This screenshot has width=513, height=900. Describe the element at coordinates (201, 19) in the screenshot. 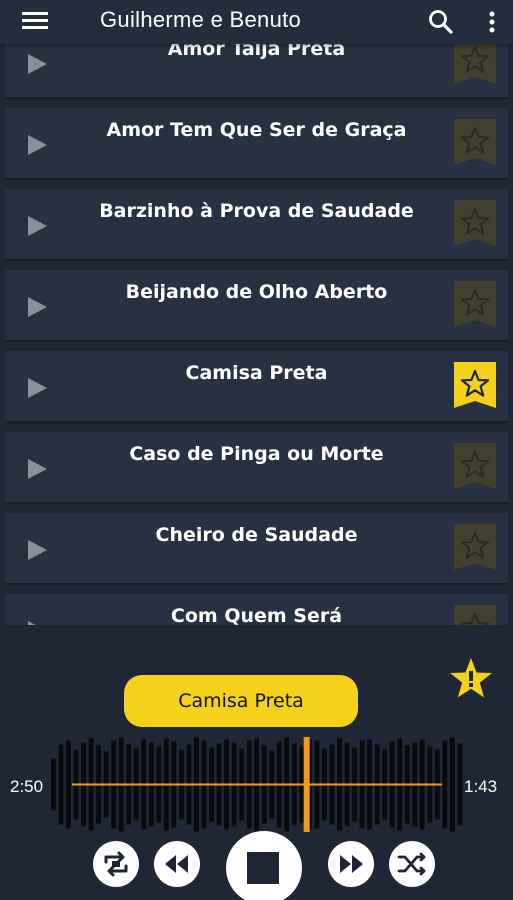

I see `page-title: Guilherme e Benuto` at that location.